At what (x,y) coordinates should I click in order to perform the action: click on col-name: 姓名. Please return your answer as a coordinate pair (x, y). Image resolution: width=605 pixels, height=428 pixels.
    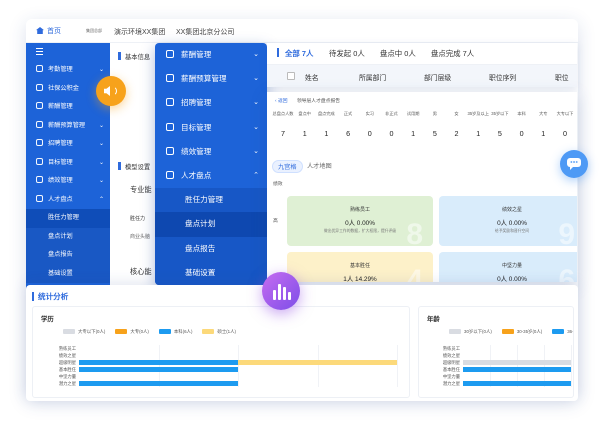
    Looking at the image, I should click on (312, 77).